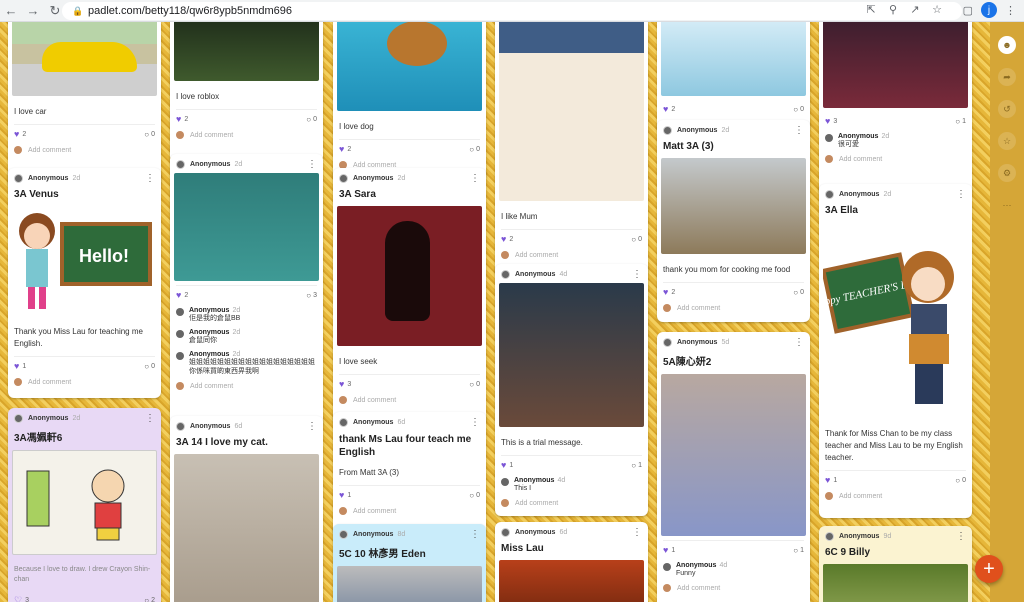  What do you see at coordinates (733, 77) in the screenshot?
I see `post-card: ♥ 2 ○ 0 Add comment` at bounding box center [733, 77].